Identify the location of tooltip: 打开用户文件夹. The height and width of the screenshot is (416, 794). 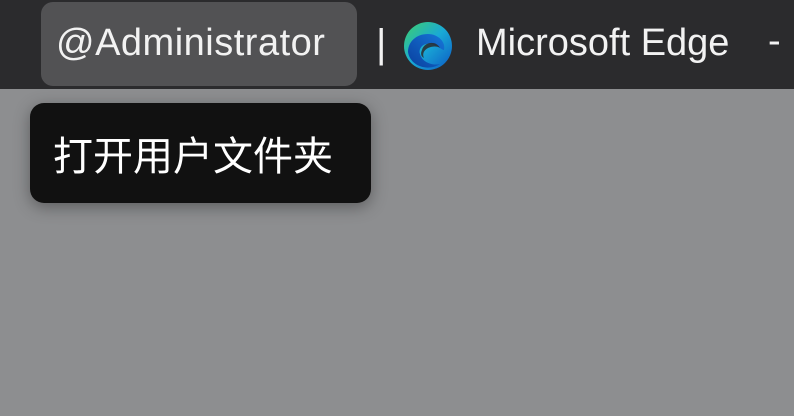
(200, 153).